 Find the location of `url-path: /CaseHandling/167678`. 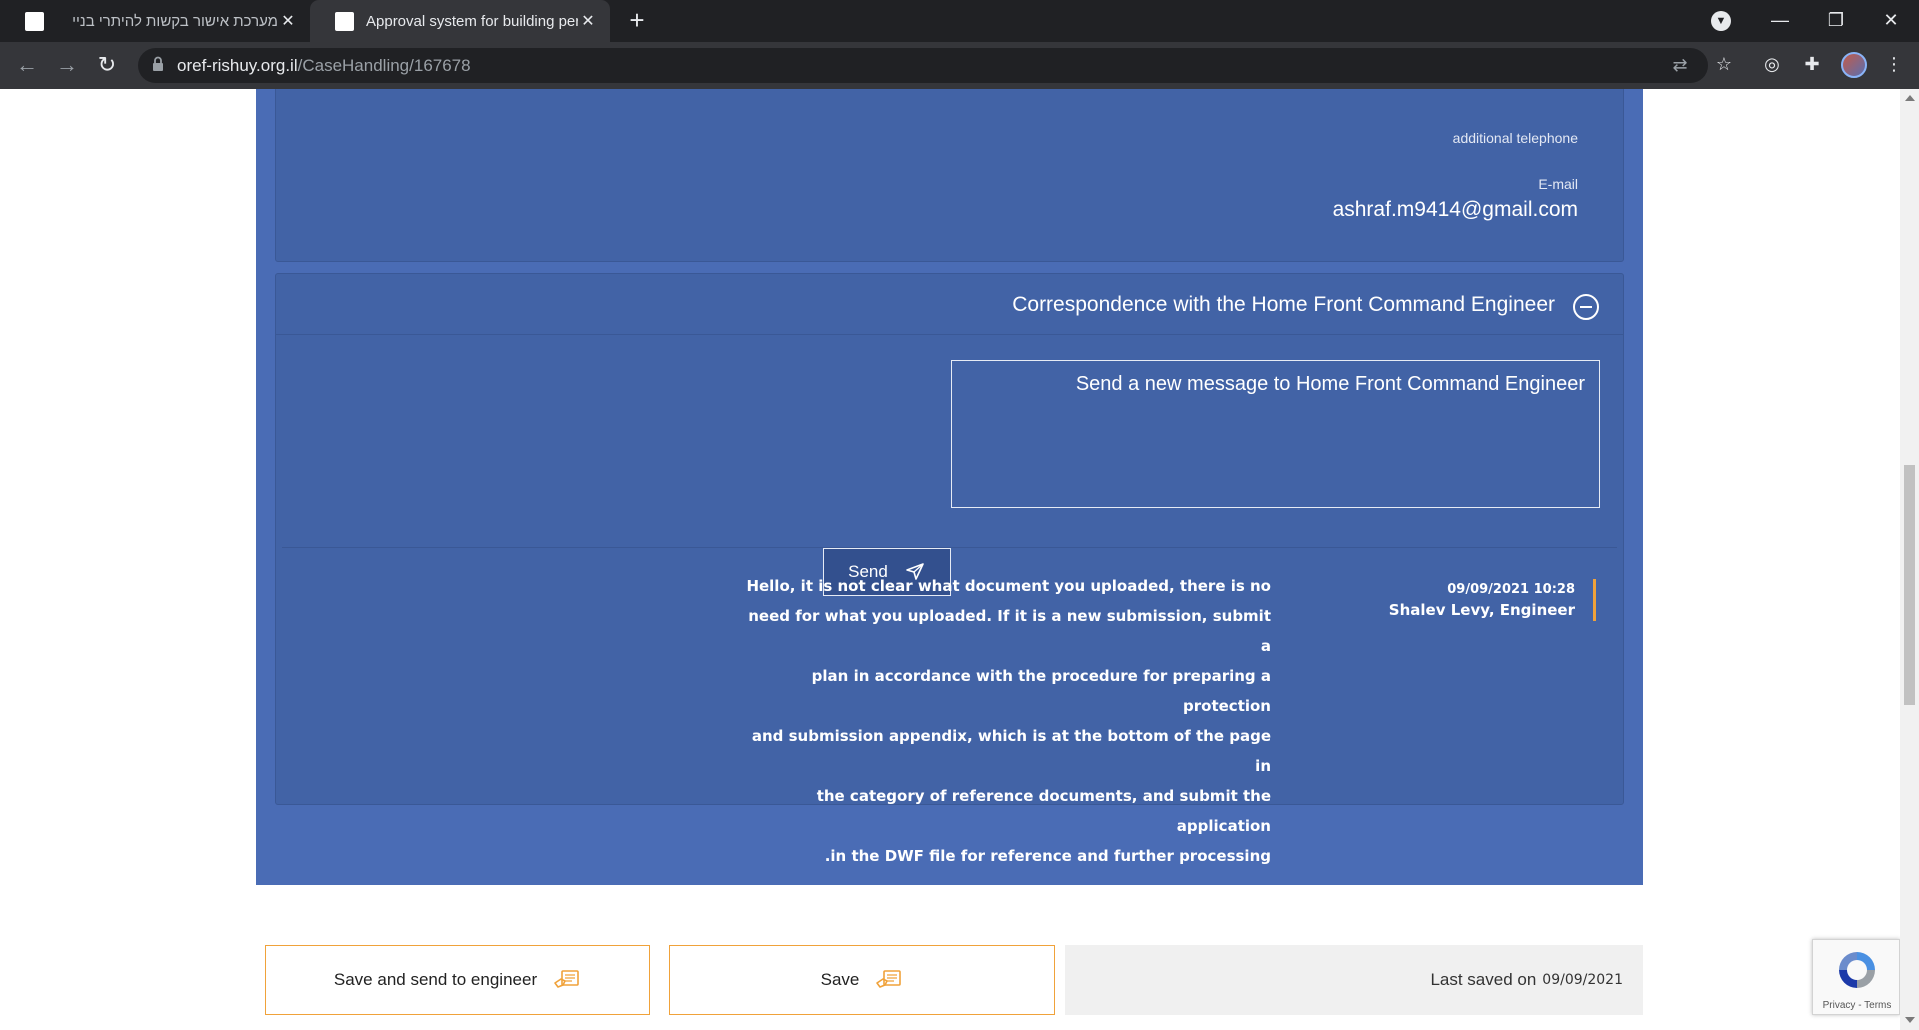

url-path: /CaseHandling/167678 is located at coordinates (384, 65).